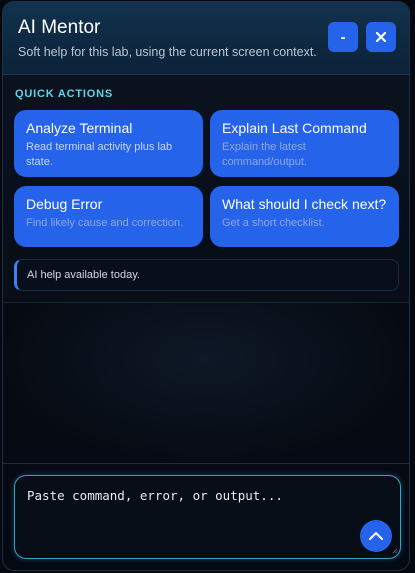 This screenshot has width=415, height=573. Describe the element at coordinates (206, 275) in the screenshot. I see `status-message: AI help available today.` at that location.